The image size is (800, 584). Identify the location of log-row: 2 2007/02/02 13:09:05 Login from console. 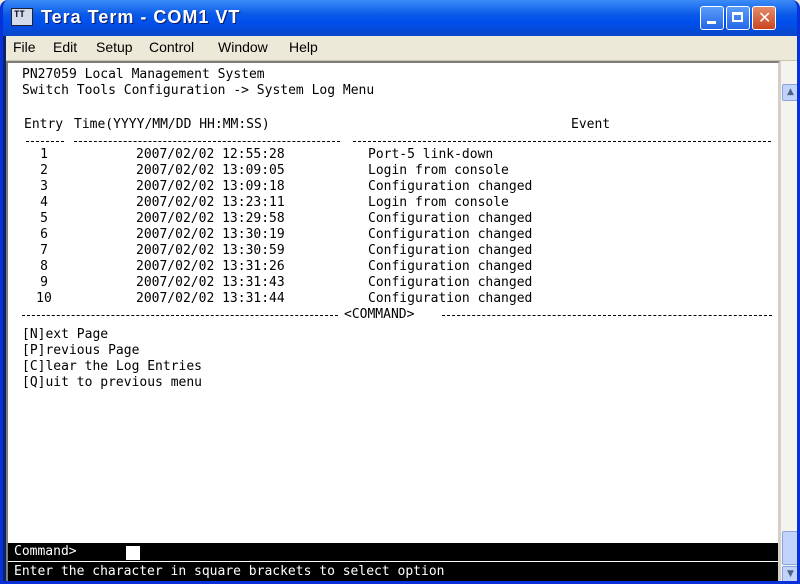
(388, 171).